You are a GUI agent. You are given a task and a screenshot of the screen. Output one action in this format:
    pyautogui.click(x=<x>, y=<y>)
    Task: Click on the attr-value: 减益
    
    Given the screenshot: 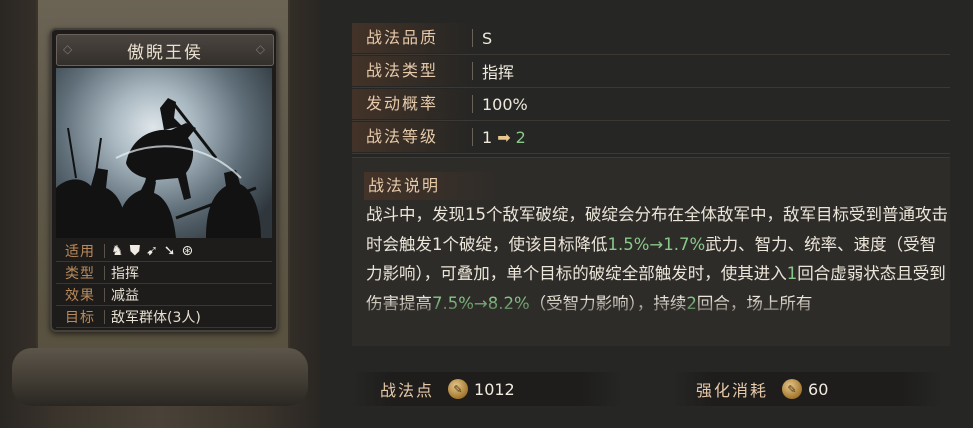 What is the action you would take?
    pyautogui.click(x=125, y=295)
    